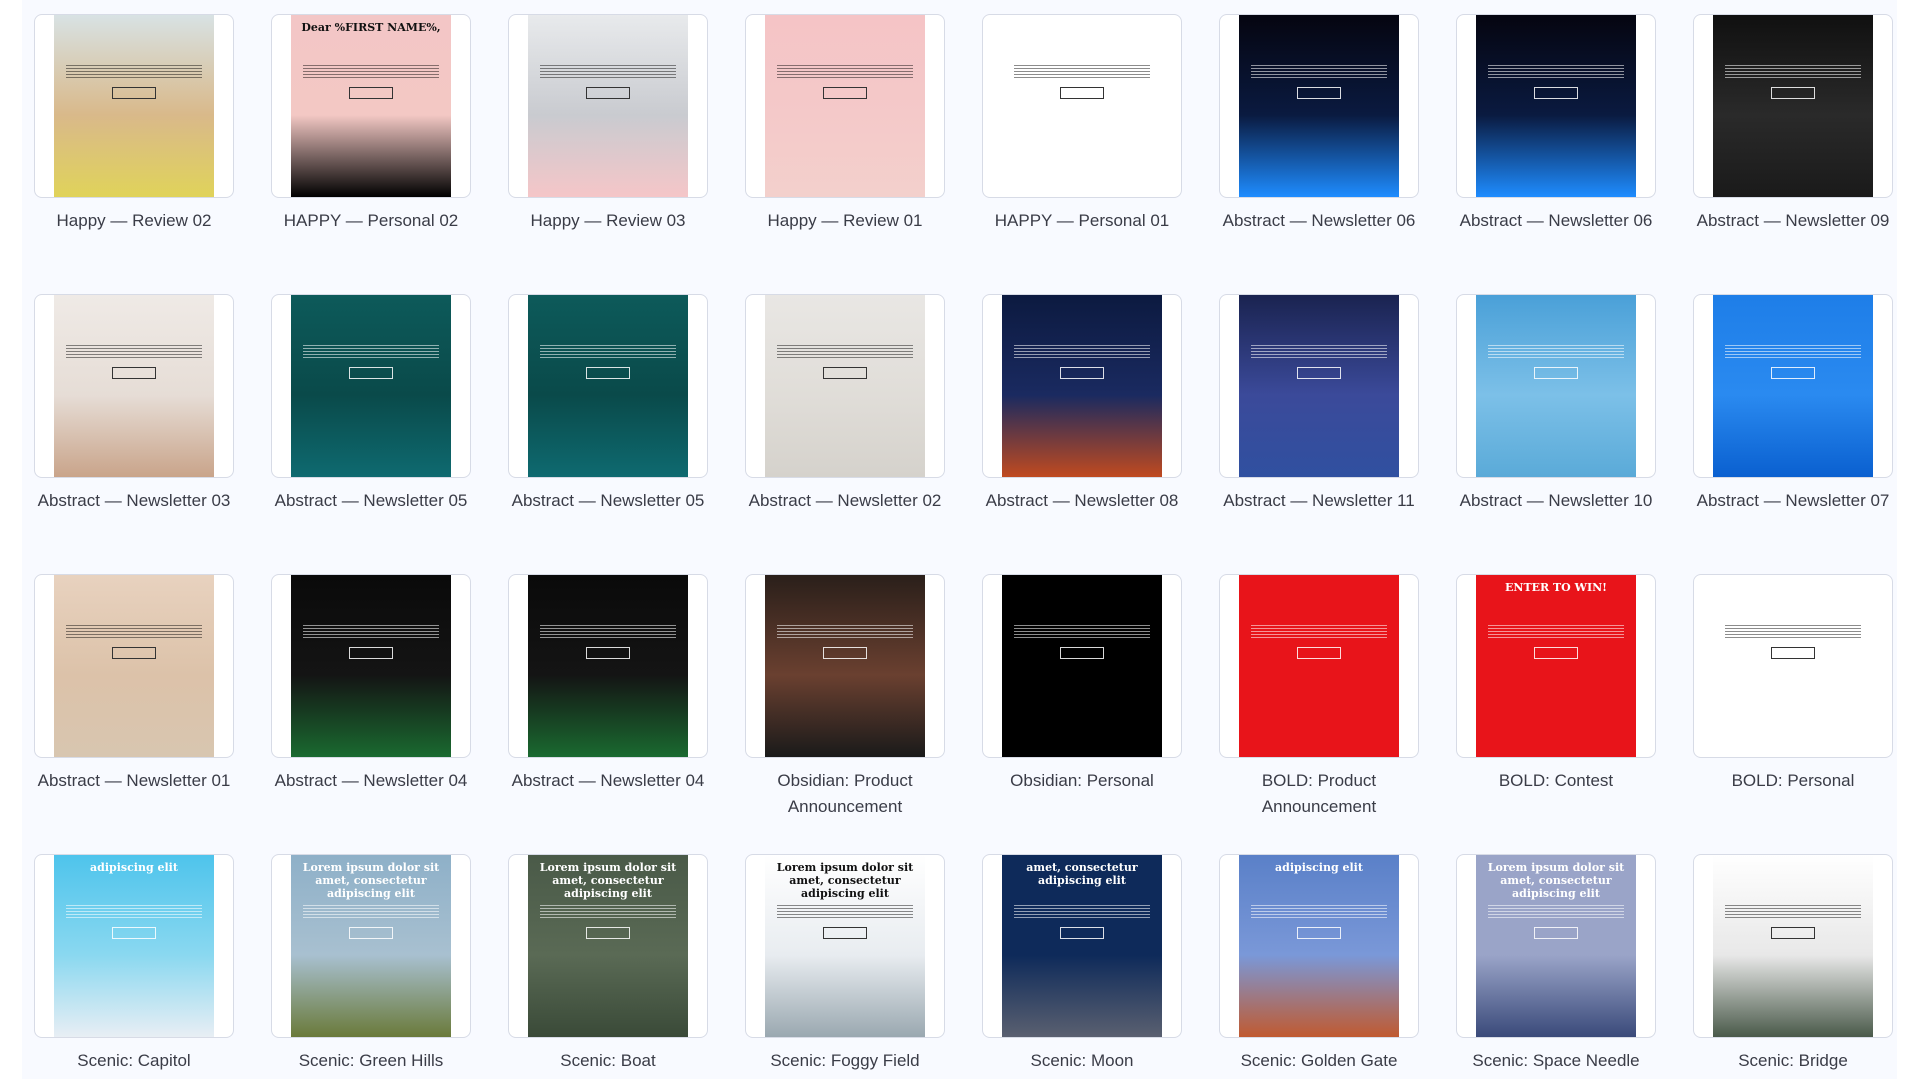 The image size is (1919, 1079). I want to click on template-card: BOLD: Product Announcement, so click(1319, 697).